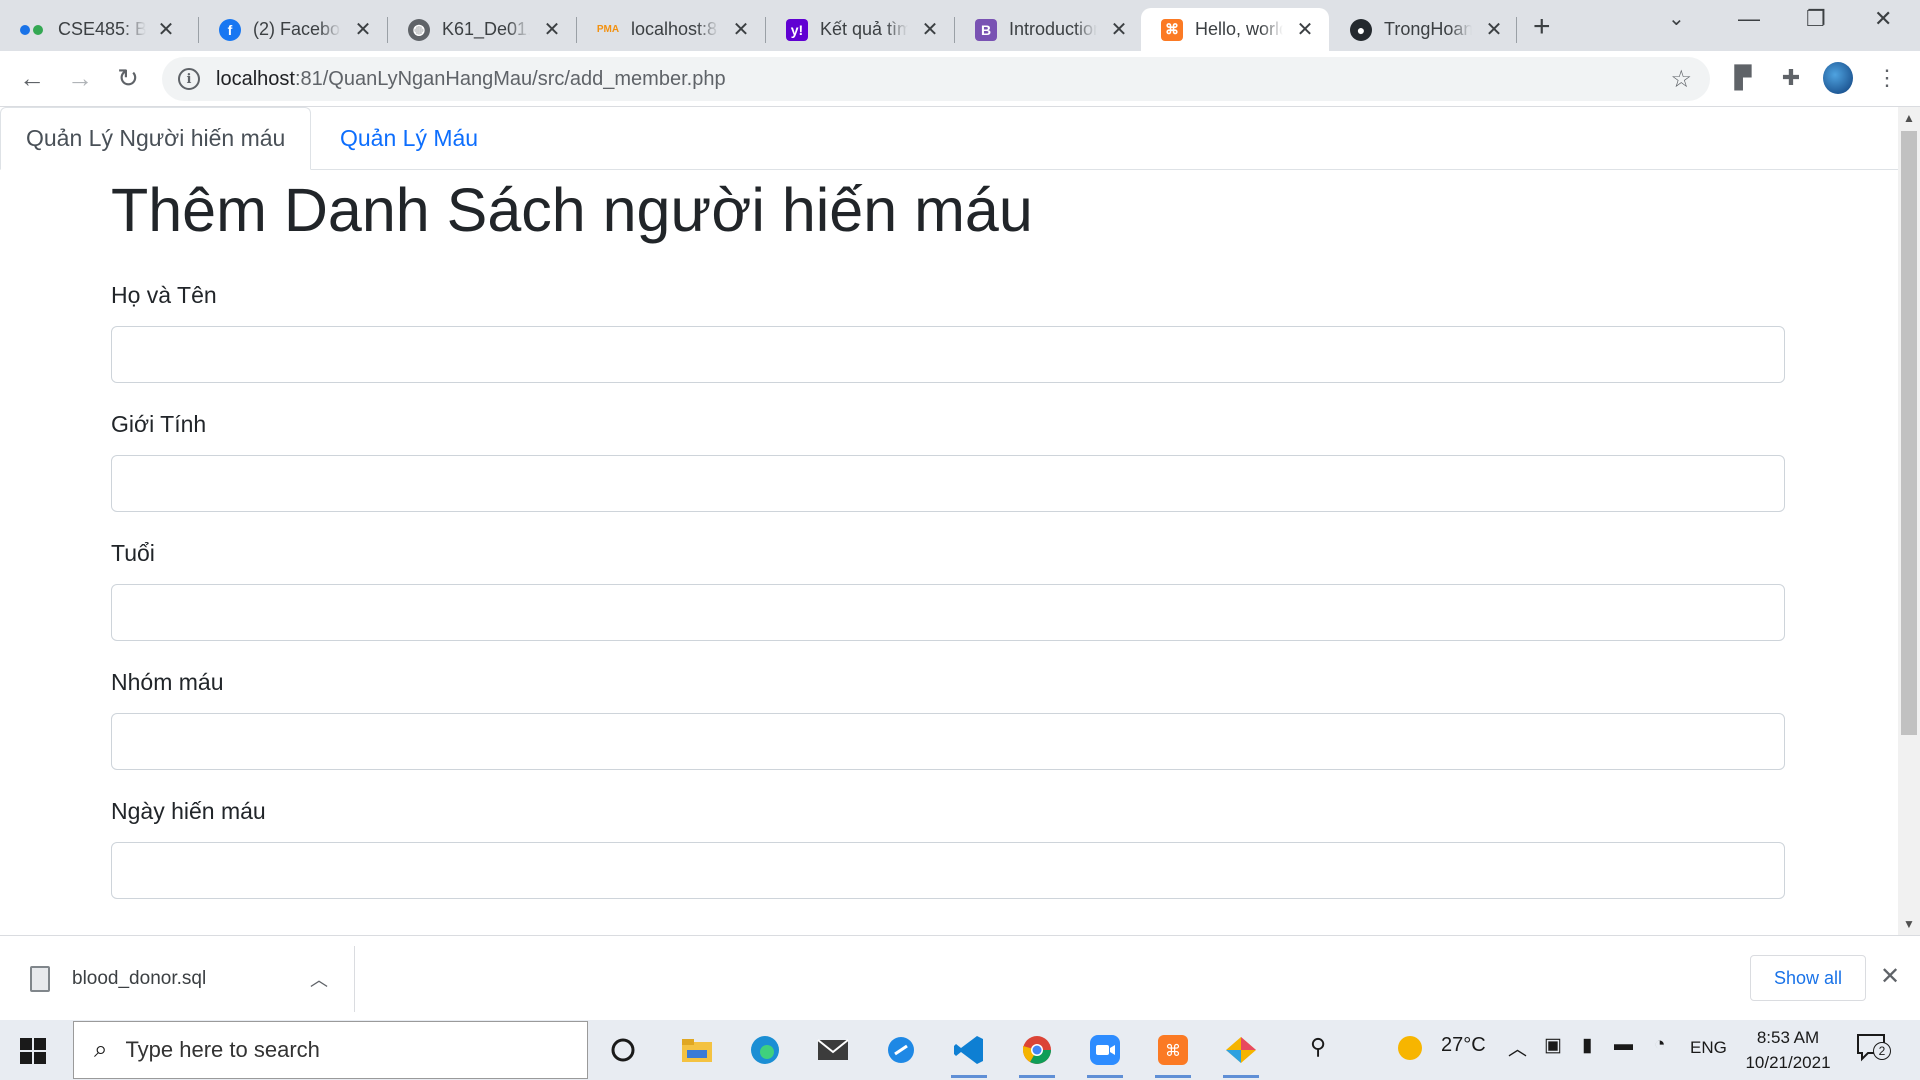  Describe the element at coordinates (33, 30) in the screenshot. I see `colored-dots-icon` at that location.